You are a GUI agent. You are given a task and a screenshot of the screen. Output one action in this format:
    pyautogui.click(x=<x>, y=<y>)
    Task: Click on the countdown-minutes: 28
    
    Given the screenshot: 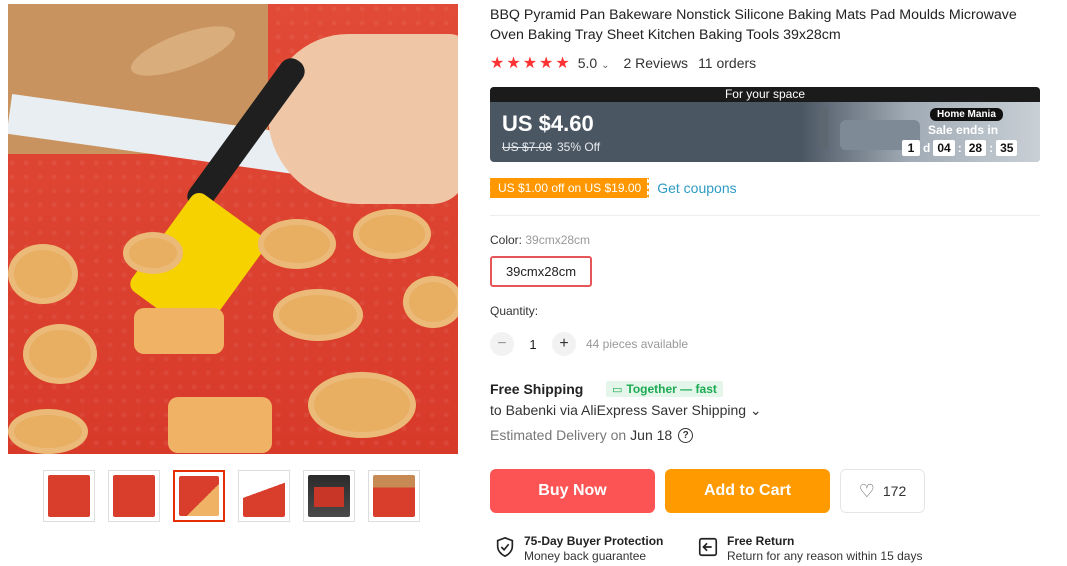 What is the action you would take?
    pyautogui.click(x=975, y=148)
    